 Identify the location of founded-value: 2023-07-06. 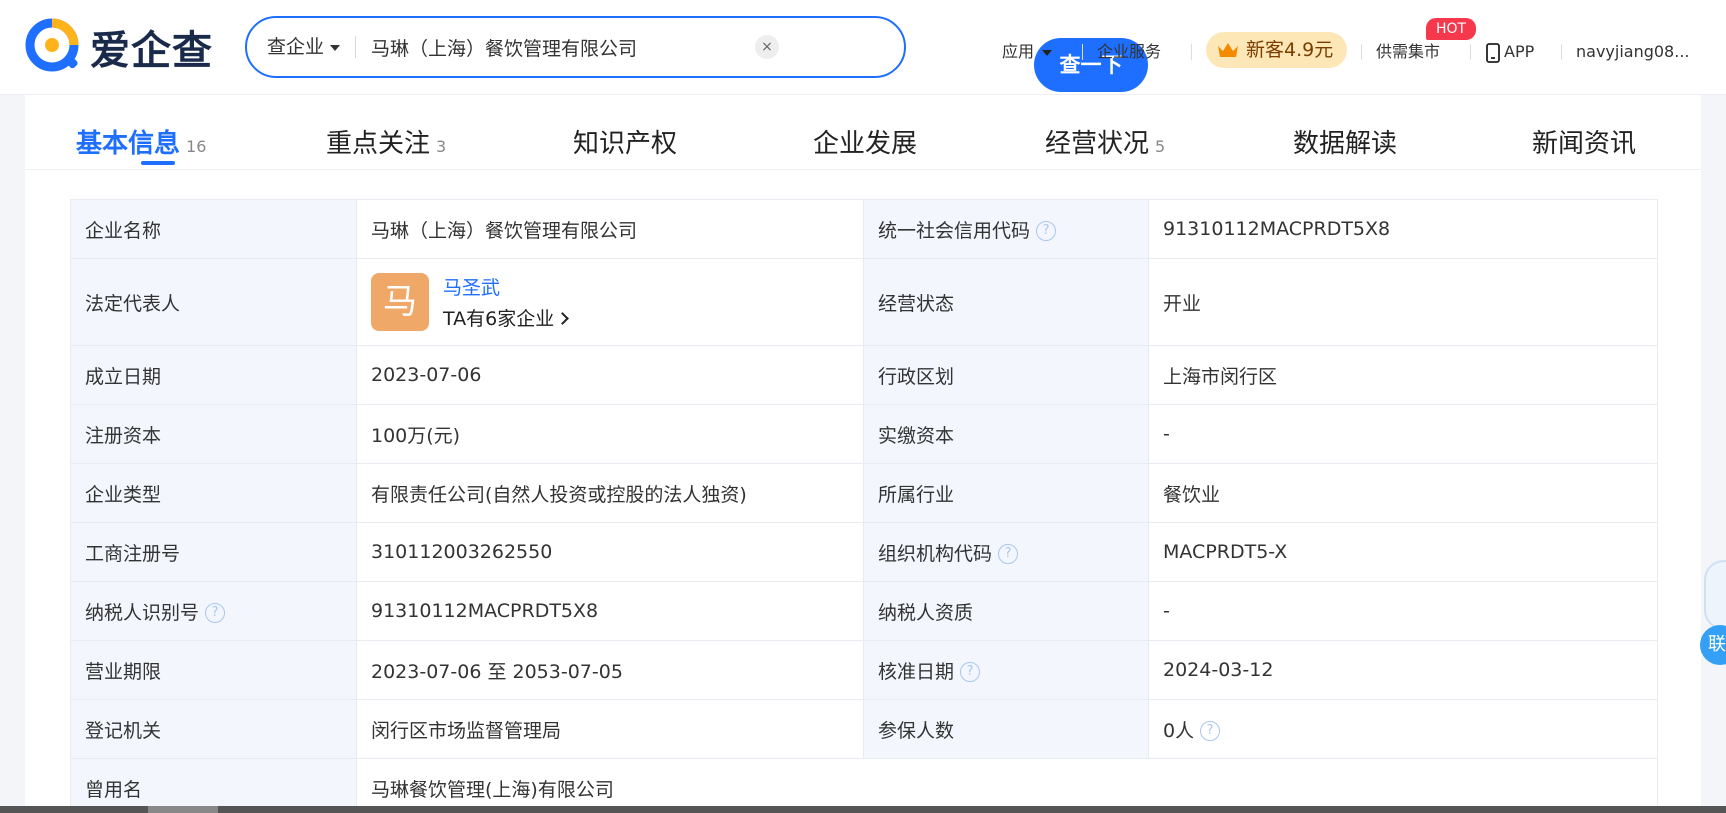
(610, 375).